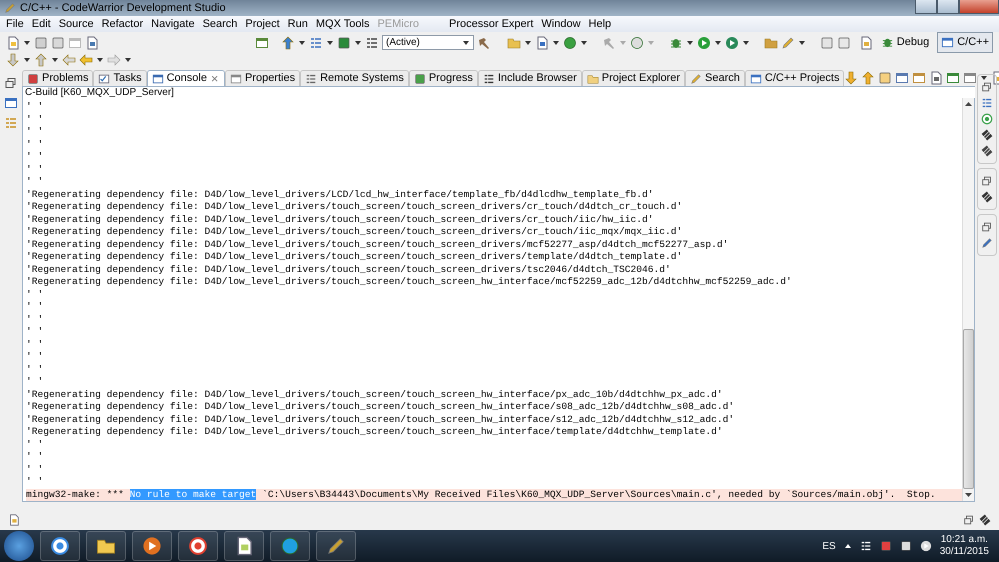 This screenshot has width=999, height=562. What do you see at coordinates (76, 24) in the screenshot?
I see `menu-item: Source` at bounding box center [76, 24].